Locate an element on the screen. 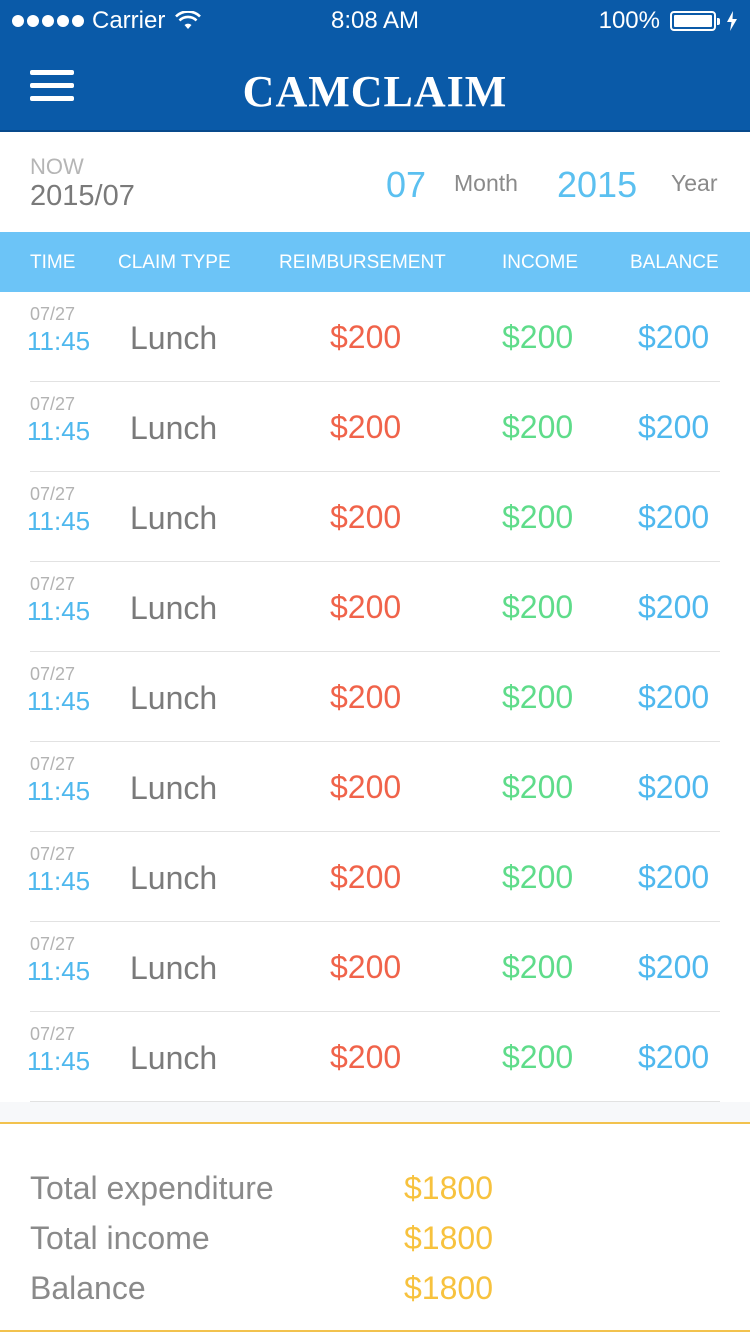 Image resolution: width=750 pixels, height=1334 pixels. summary-row-balance: Balance $1800 is located at coordinates (375, 1295).